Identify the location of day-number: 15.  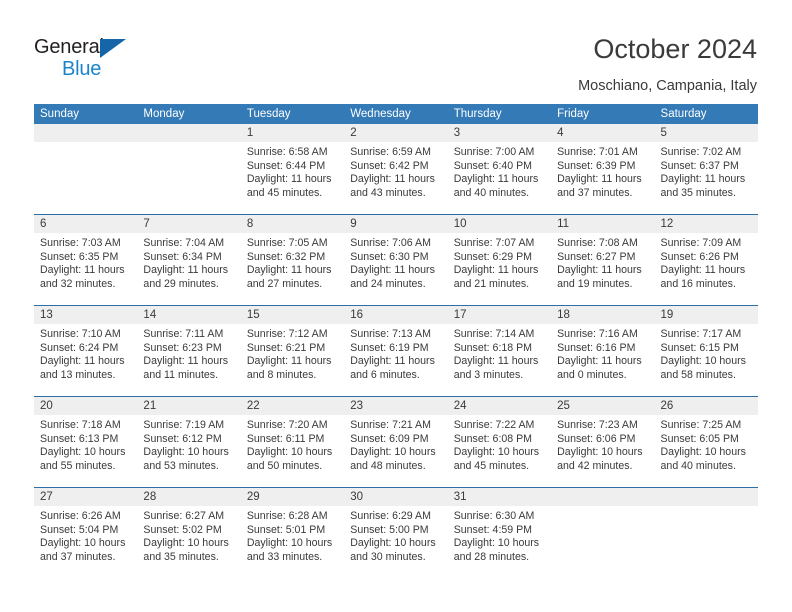
(292, 315).